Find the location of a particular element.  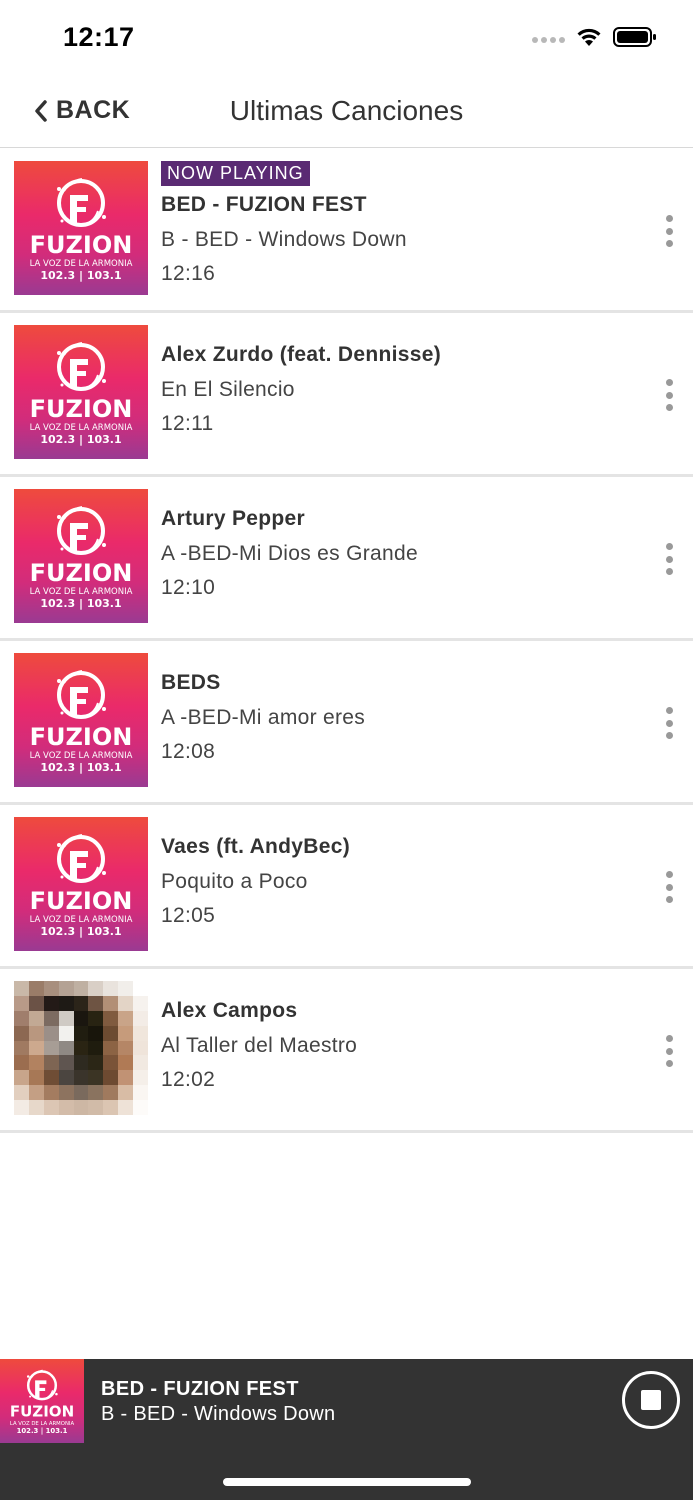

song-artwork is located at coordinates (81, 1048).